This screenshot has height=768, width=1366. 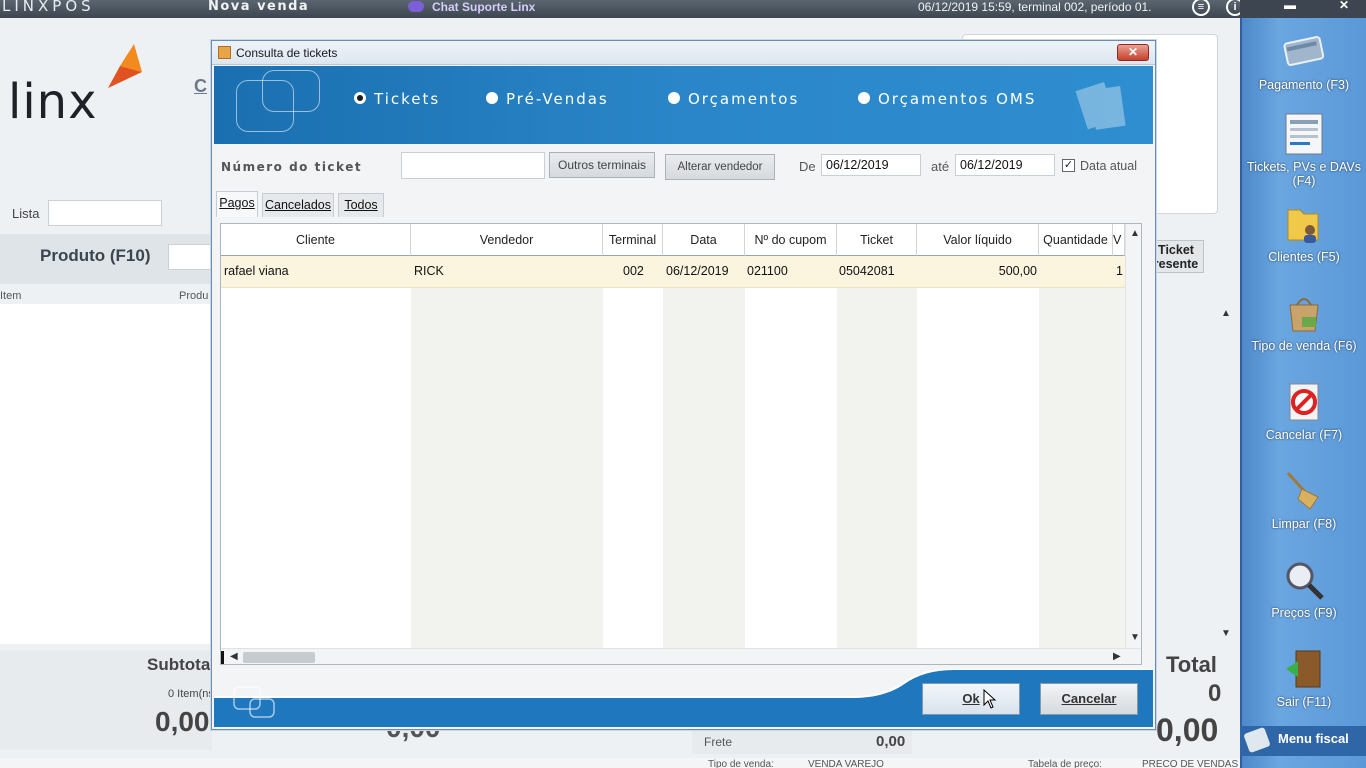 What do you see at coordinates (507, 240) in the screenshot?
I see `header-vendedor: Vendedor` at bounding box center [507, 240].